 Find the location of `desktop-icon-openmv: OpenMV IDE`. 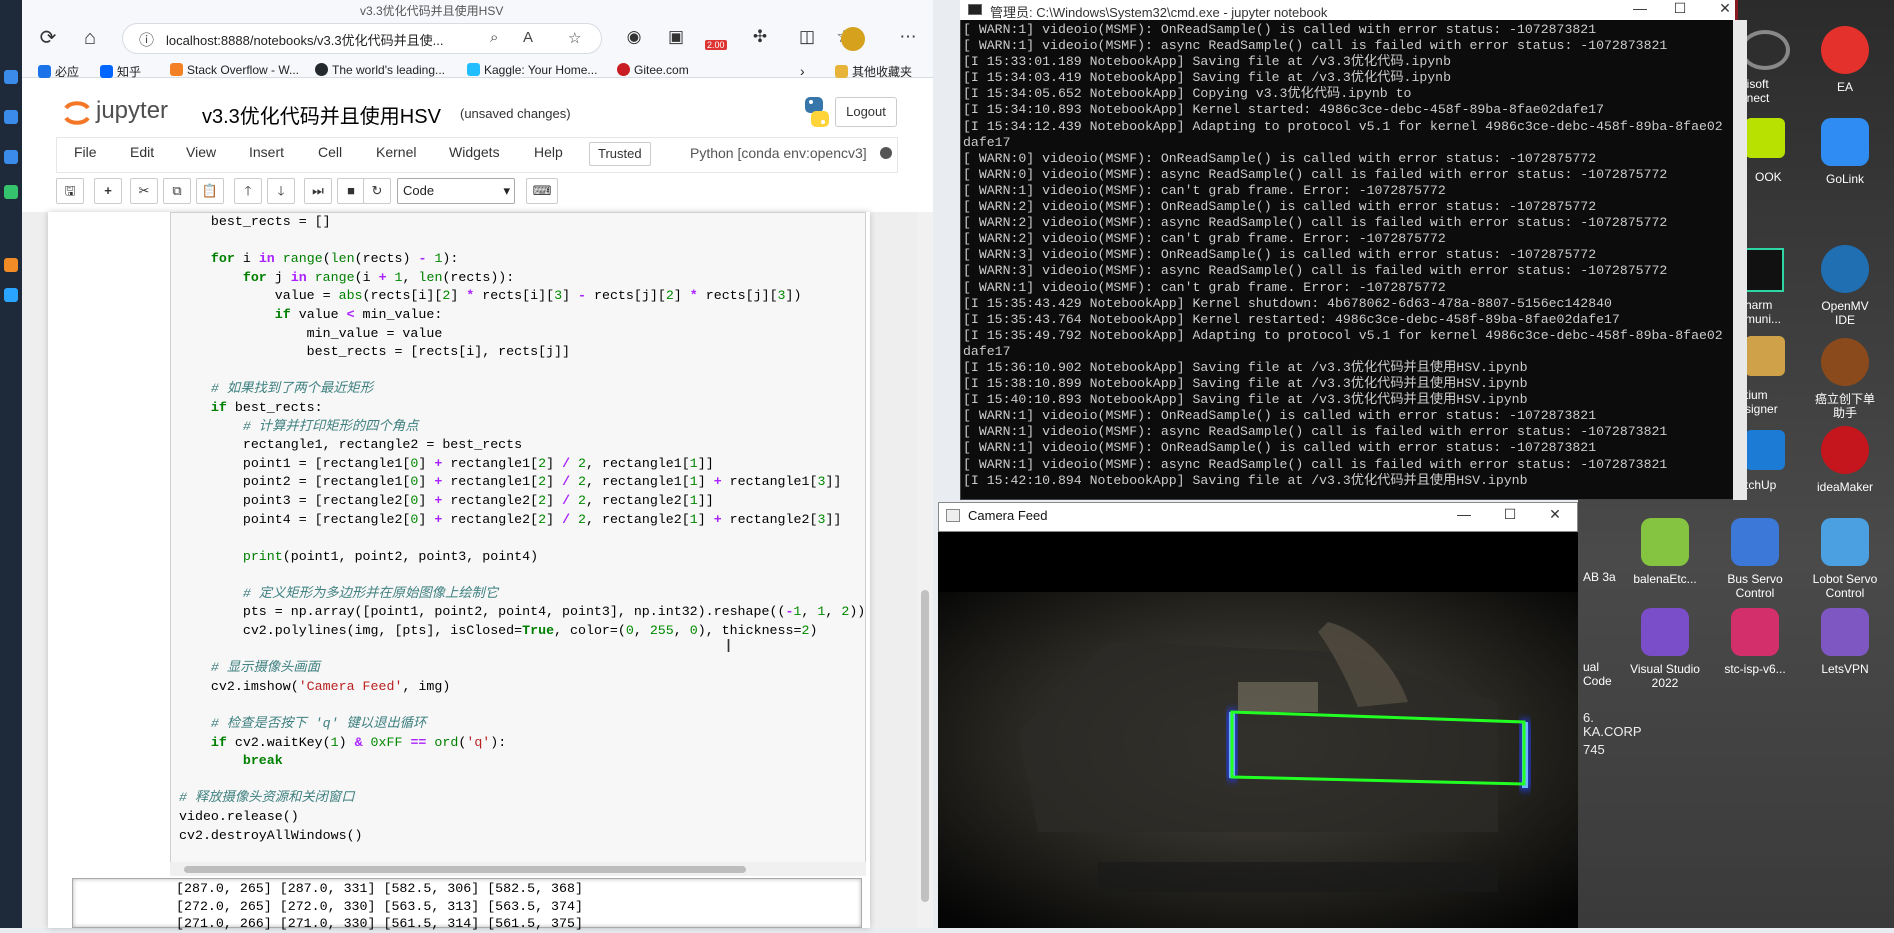

desktop-icon-openmv: OpenMV IDE is located at coordinates (1845, 286).